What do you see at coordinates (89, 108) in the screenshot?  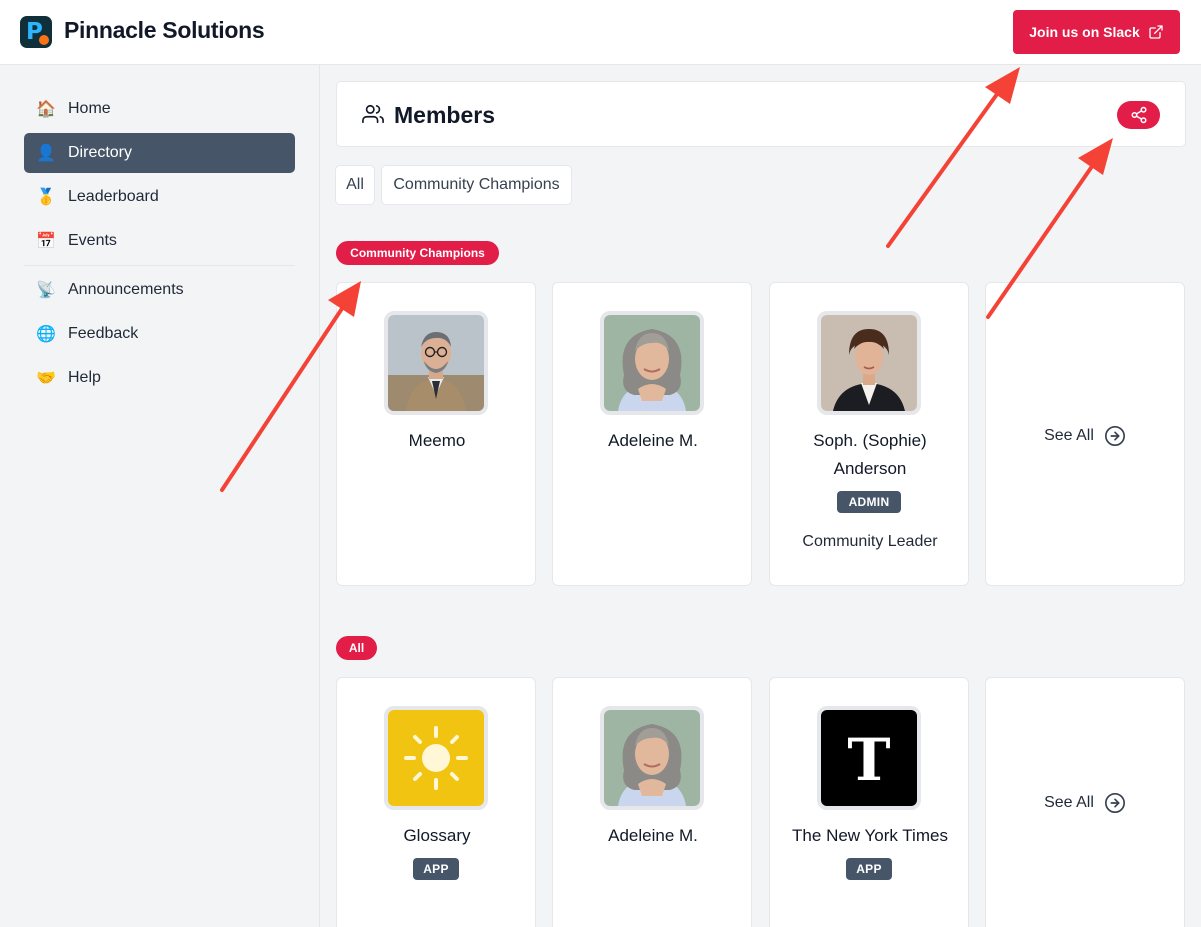 I see `sidebar-item-label: Home` at bounding box center [89, 108].